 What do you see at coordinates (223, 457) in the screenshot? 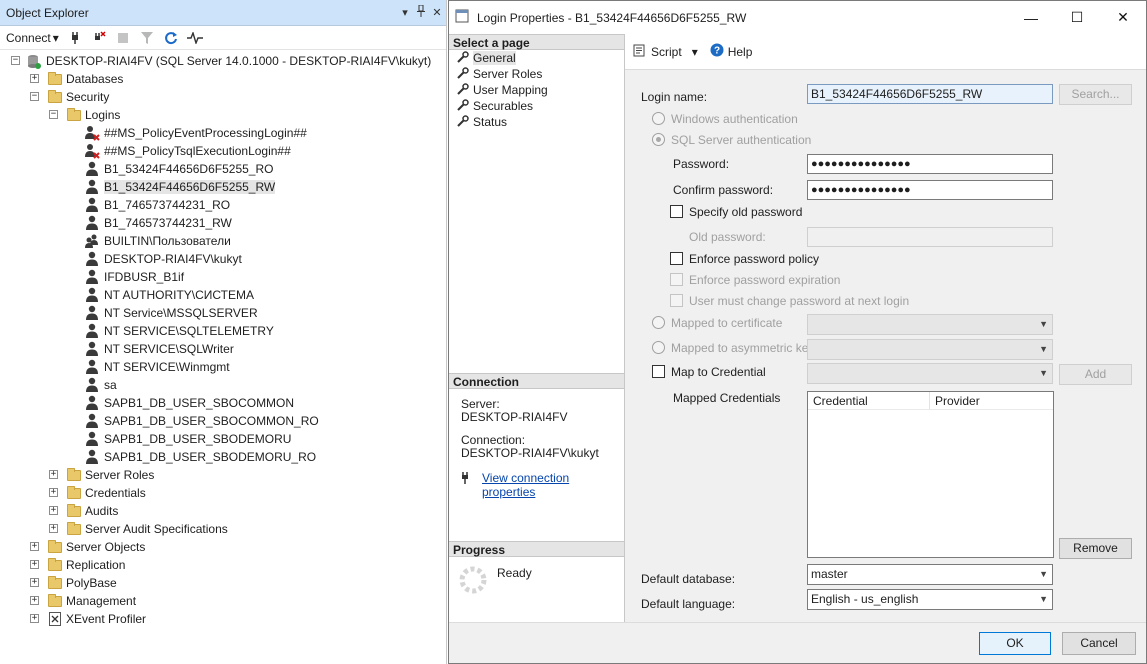
I see `tree-node-login: SAPB1_DB_USER_SBODEMORU_RO` at bounding box center [223, 457].